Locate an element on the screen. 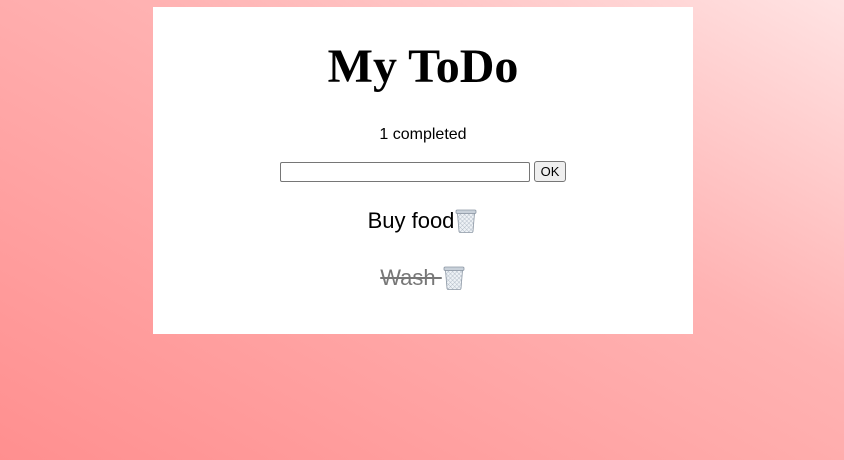 Image resolution: width=844 pixels, height=460 pixels. todo-label: Wash is located at coordinates (411, 278).